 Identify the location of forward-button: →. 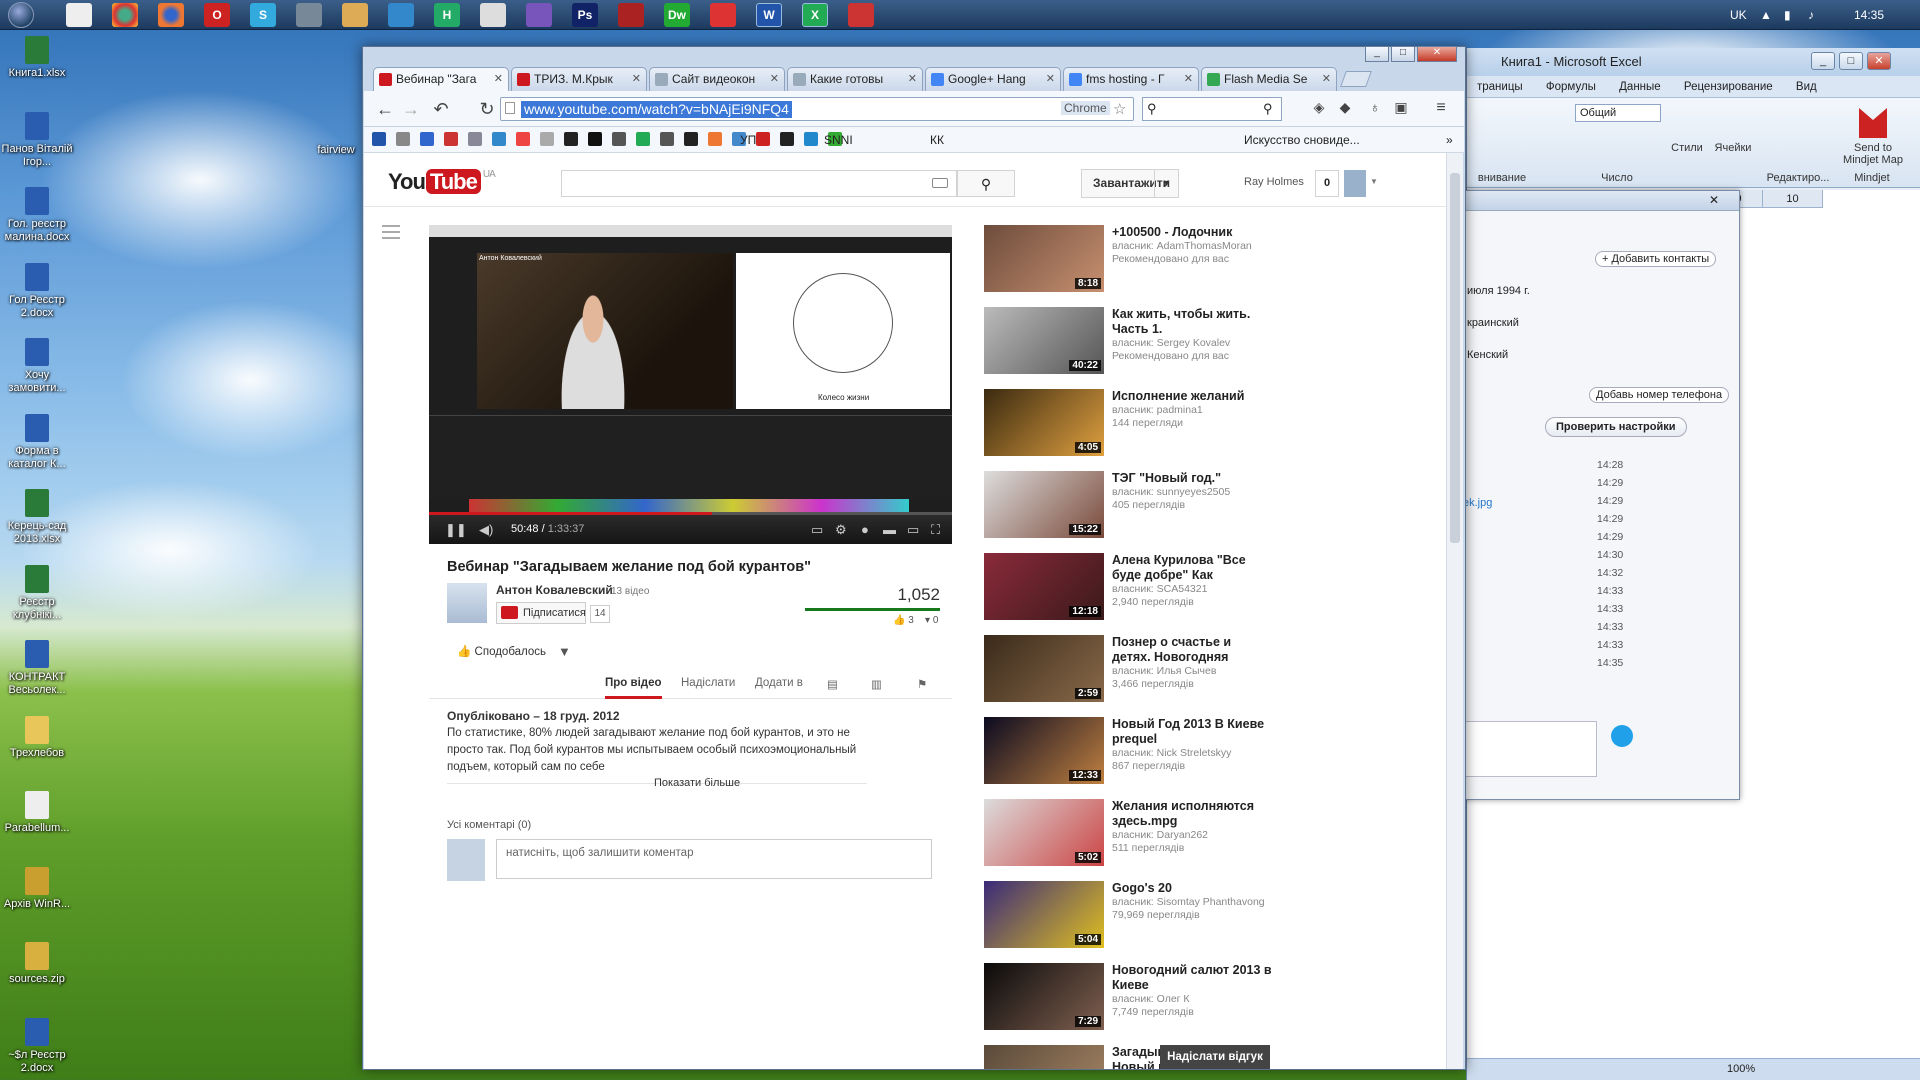
(411, 109).